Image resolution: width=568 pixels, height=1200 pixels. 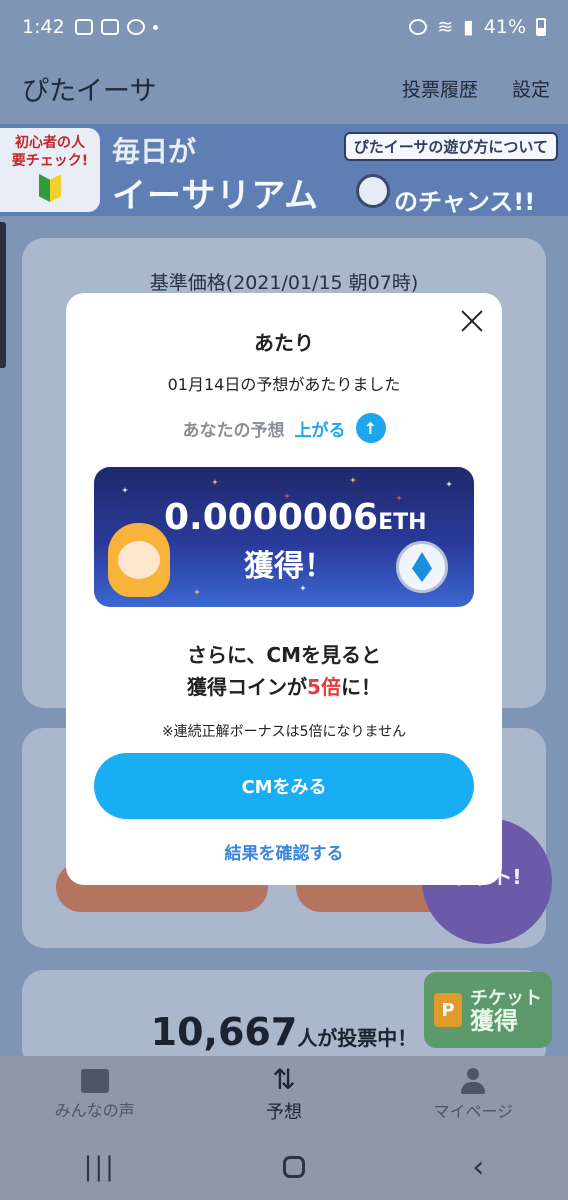 I want to click on more-dot-icon, so click(x=155, y=27).